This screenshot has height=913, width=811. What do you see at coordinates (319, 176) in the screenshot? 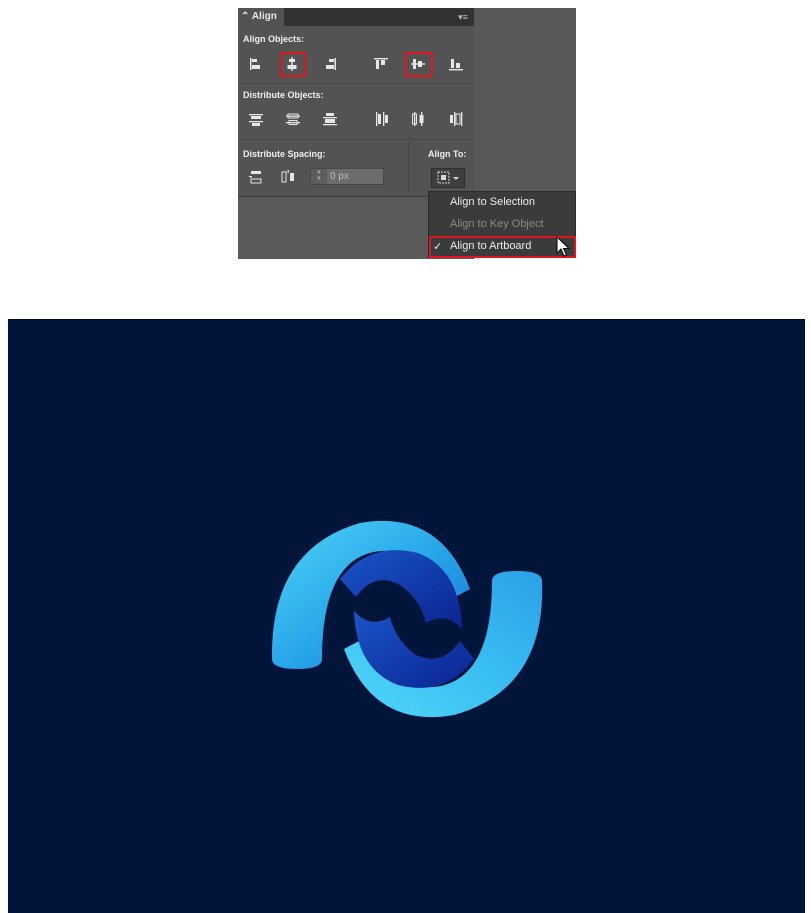
I see `spin-arrows-icon: ▲ ▼` at bounding box center [319, 176].